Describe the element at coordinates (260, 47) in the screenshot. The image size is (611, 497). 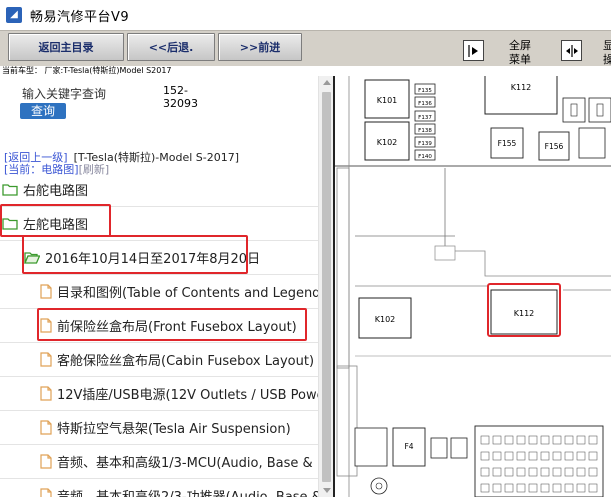
I see `forward-button: >>前进` at that location.